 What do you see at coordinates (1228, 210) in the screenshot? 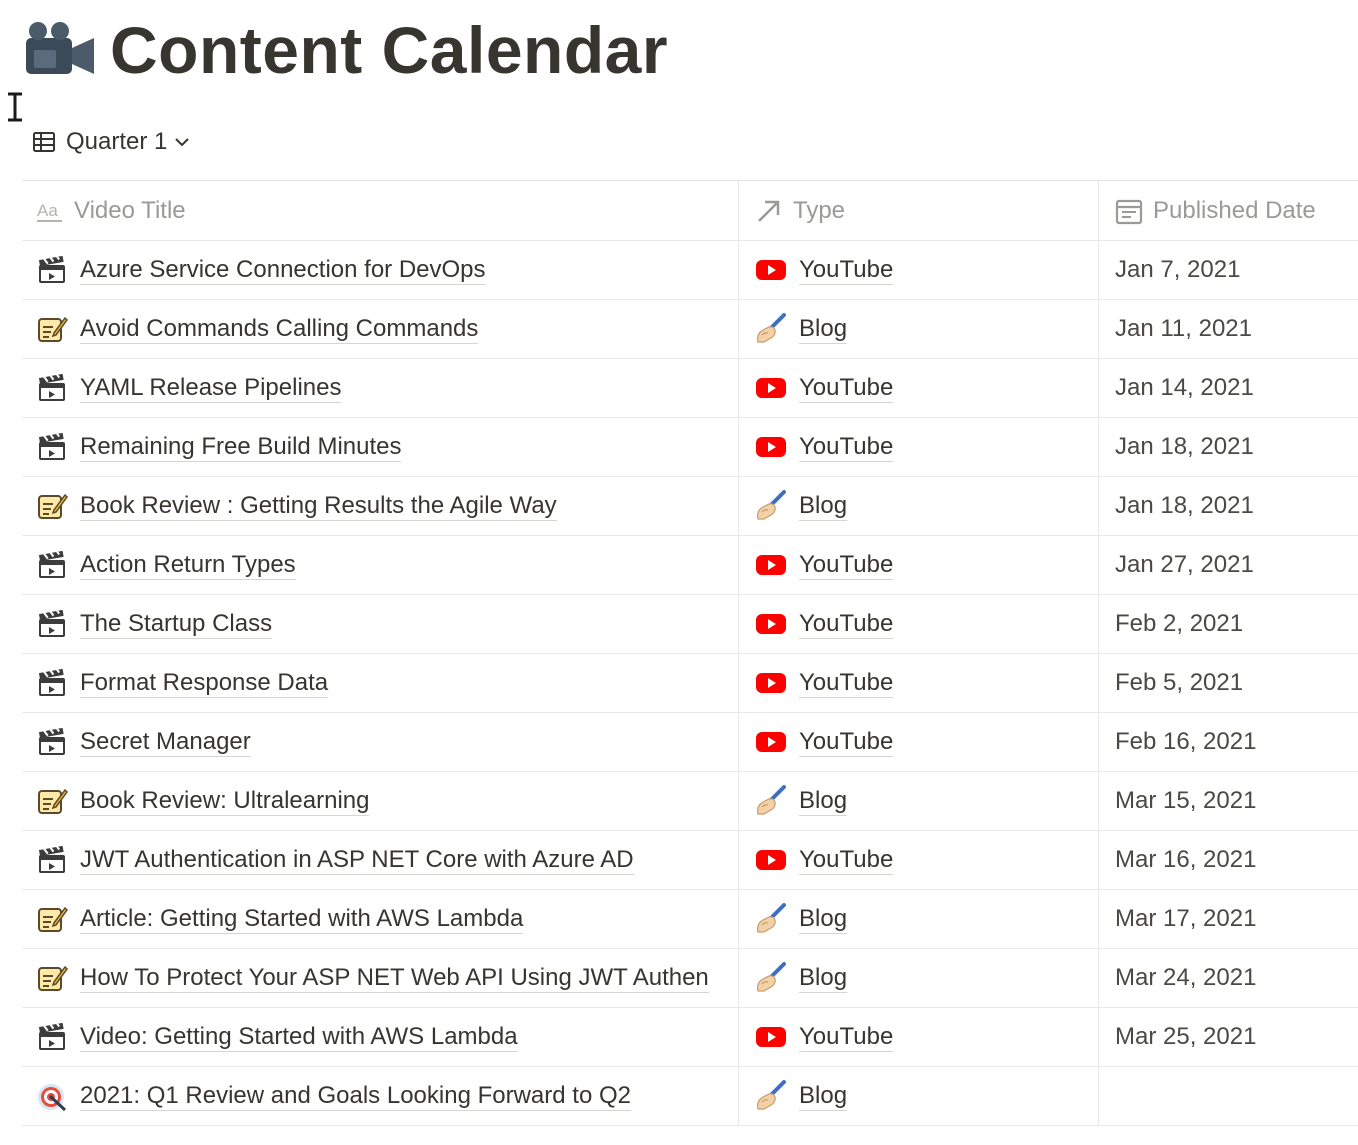
I see `column-header-published-date: Published Date` at bounding box center [1228, 210].